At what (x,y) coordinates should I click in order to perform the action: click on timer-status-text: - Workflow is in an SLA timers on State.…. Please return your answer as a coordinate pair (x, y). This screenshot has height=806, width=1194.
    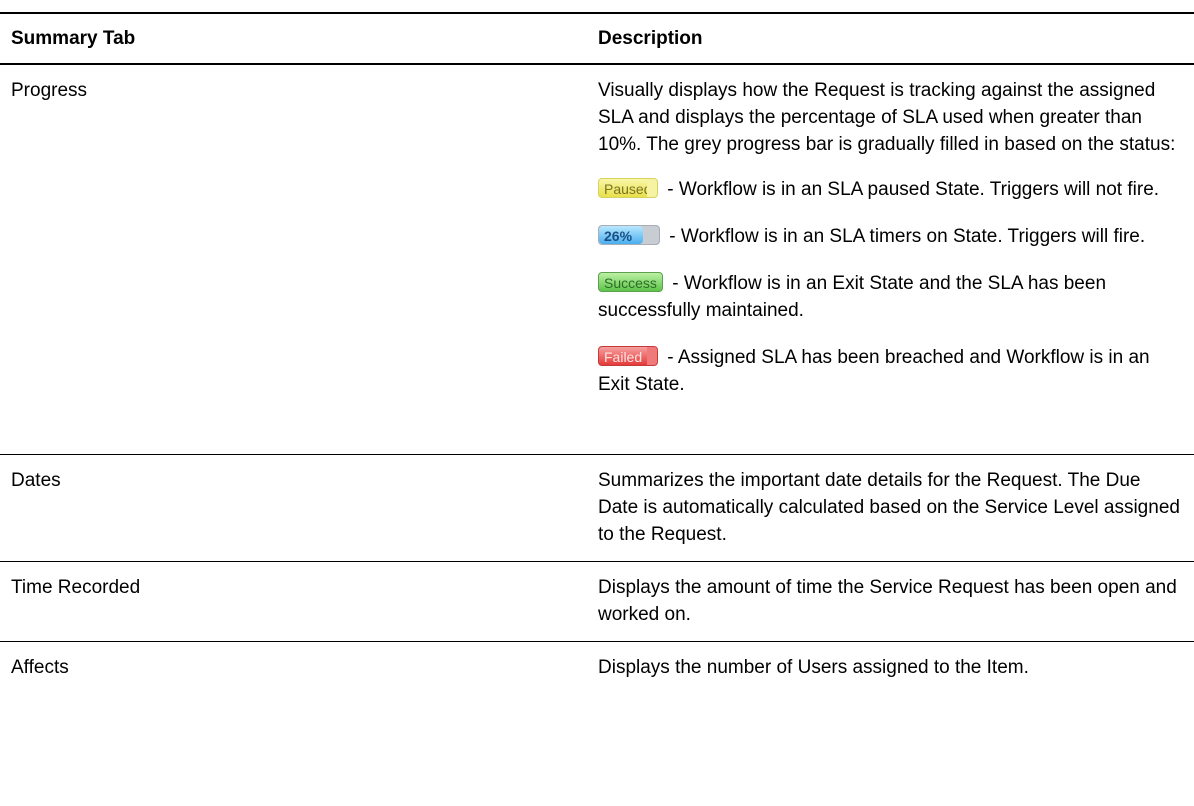
    Looking at the image, I should click on (907, 236).